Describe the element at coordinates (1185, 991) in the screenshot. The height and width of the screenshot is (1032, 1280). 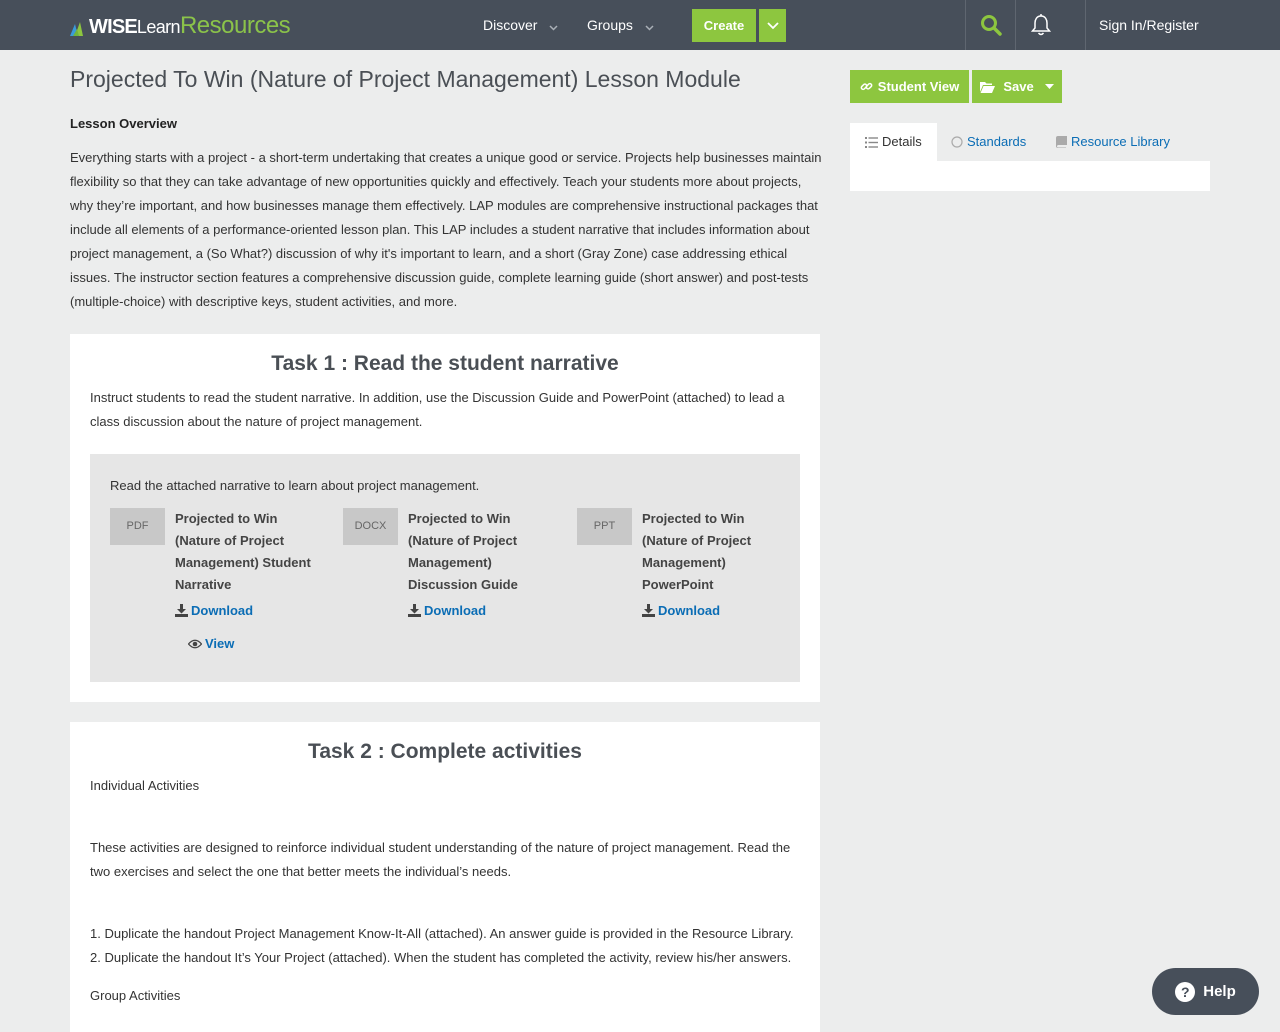
I see `question-icon: ?` at that location.